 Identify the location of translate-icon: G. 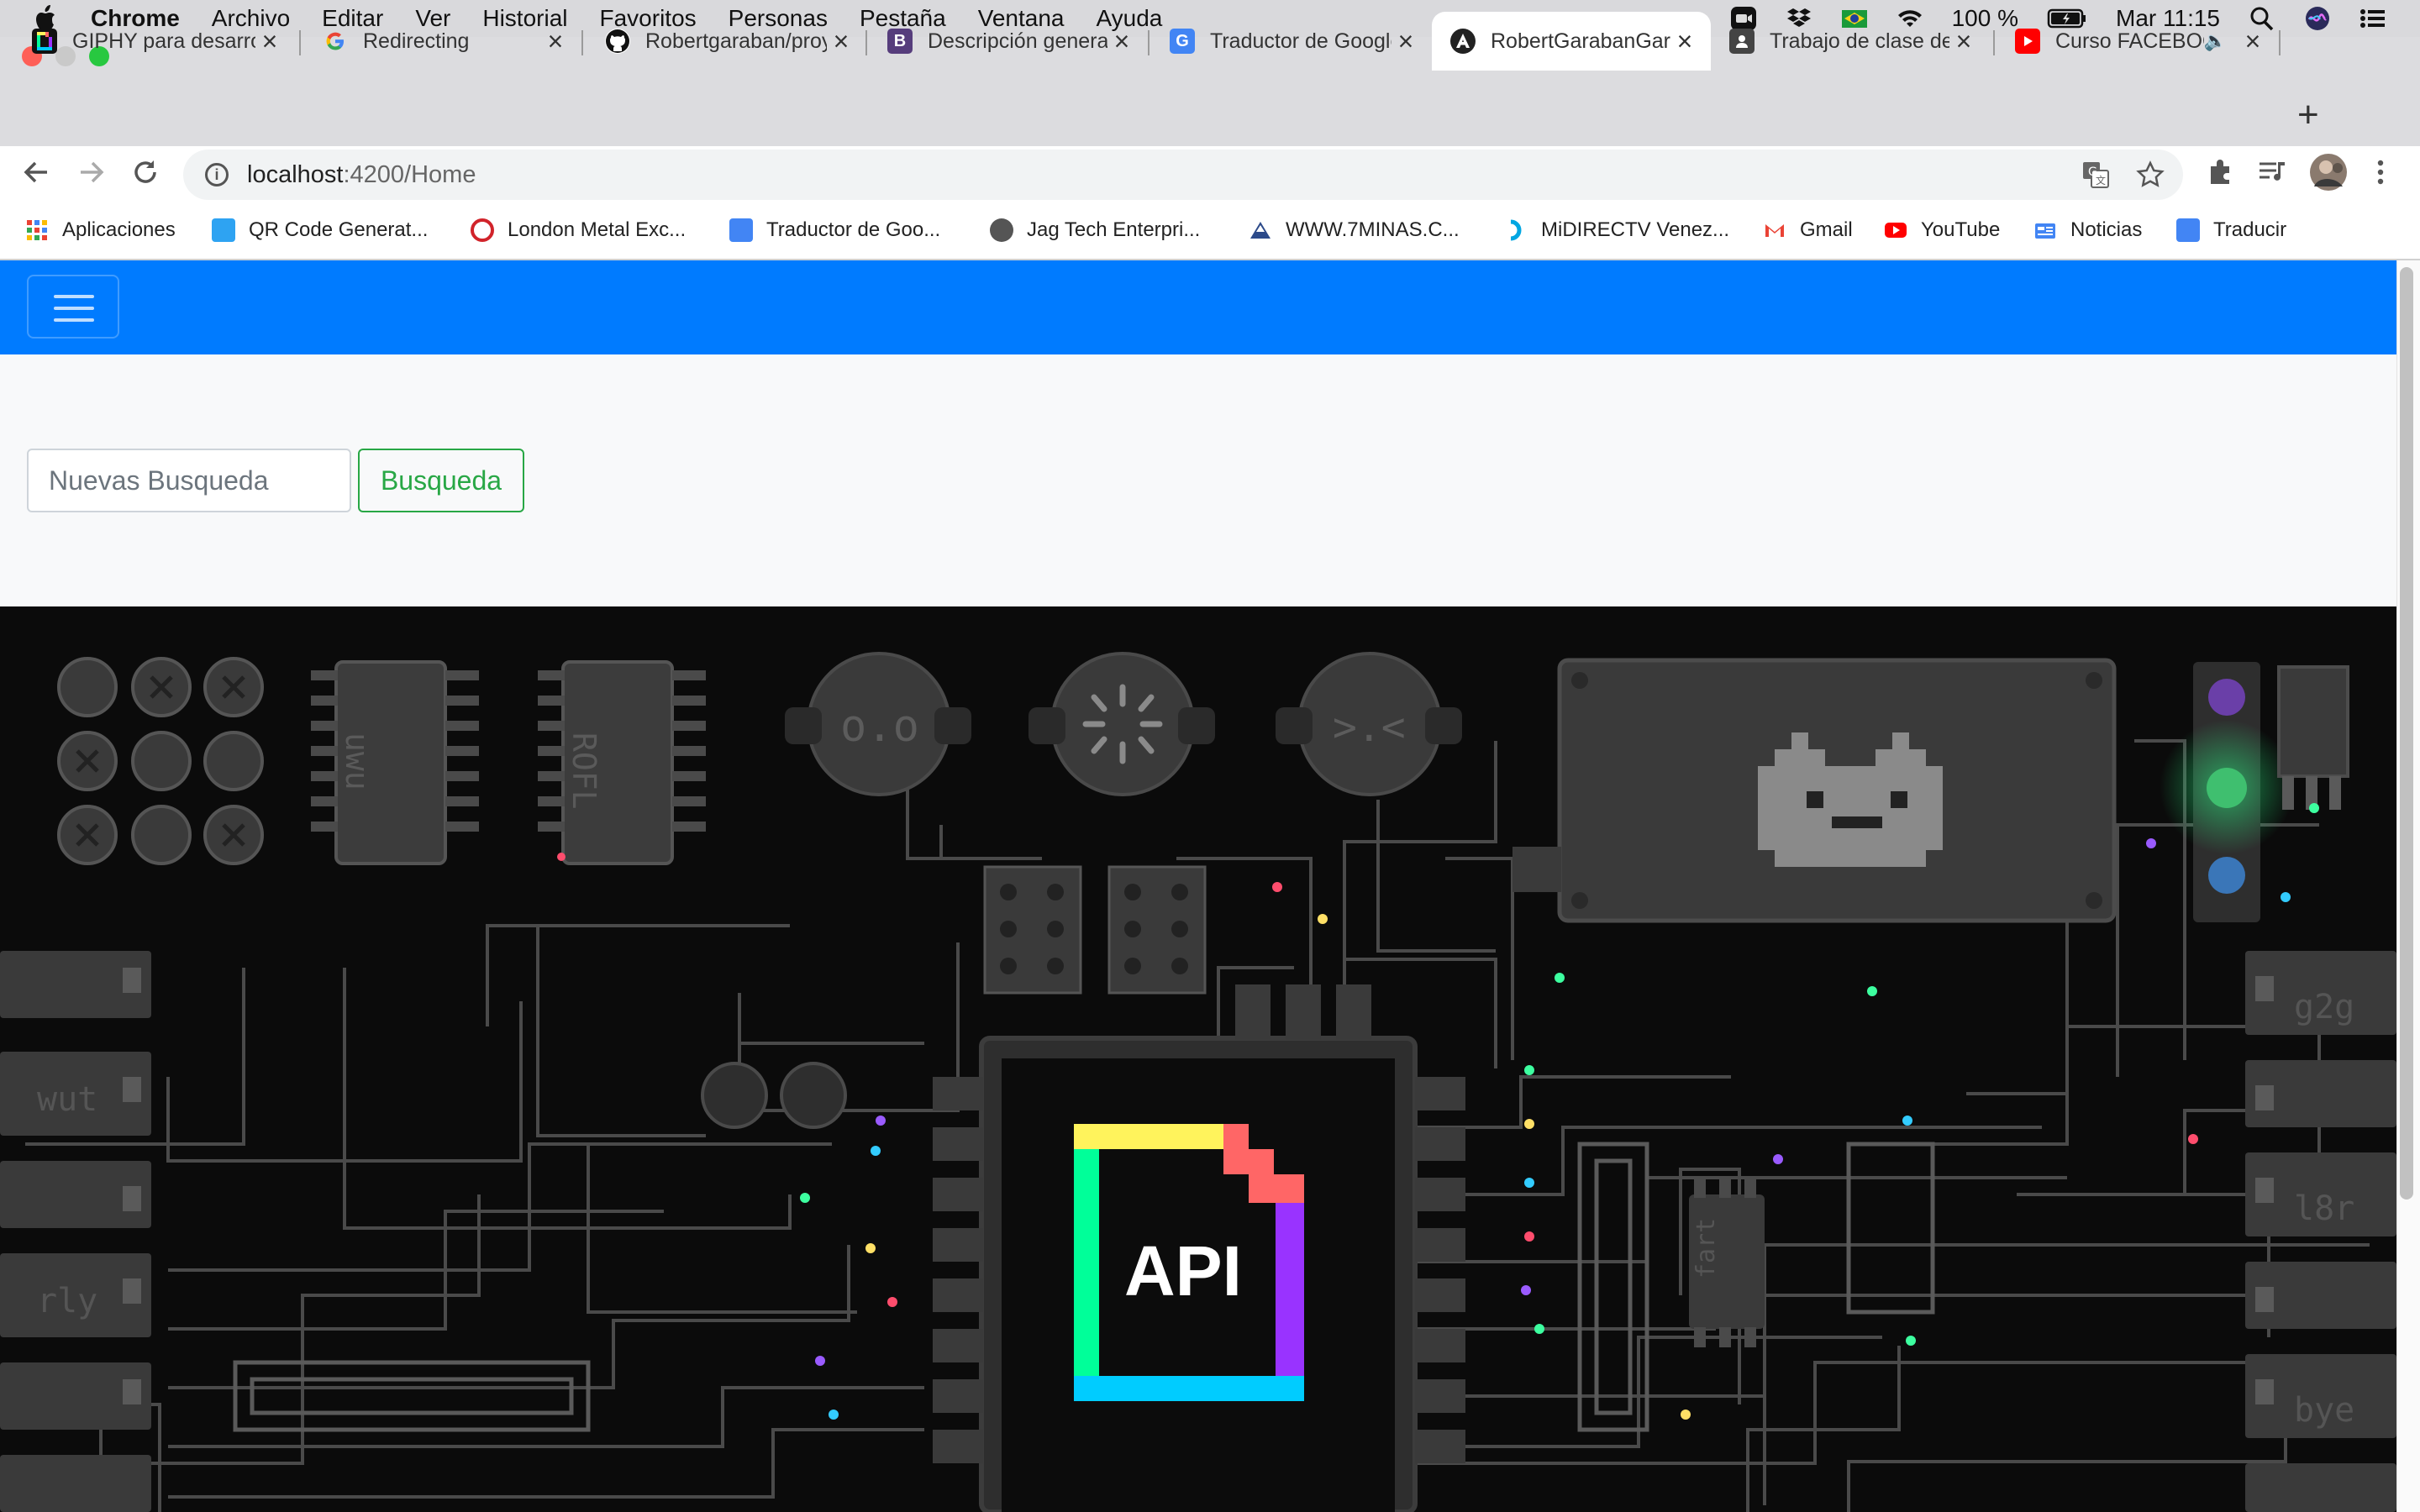
(1182, 41).